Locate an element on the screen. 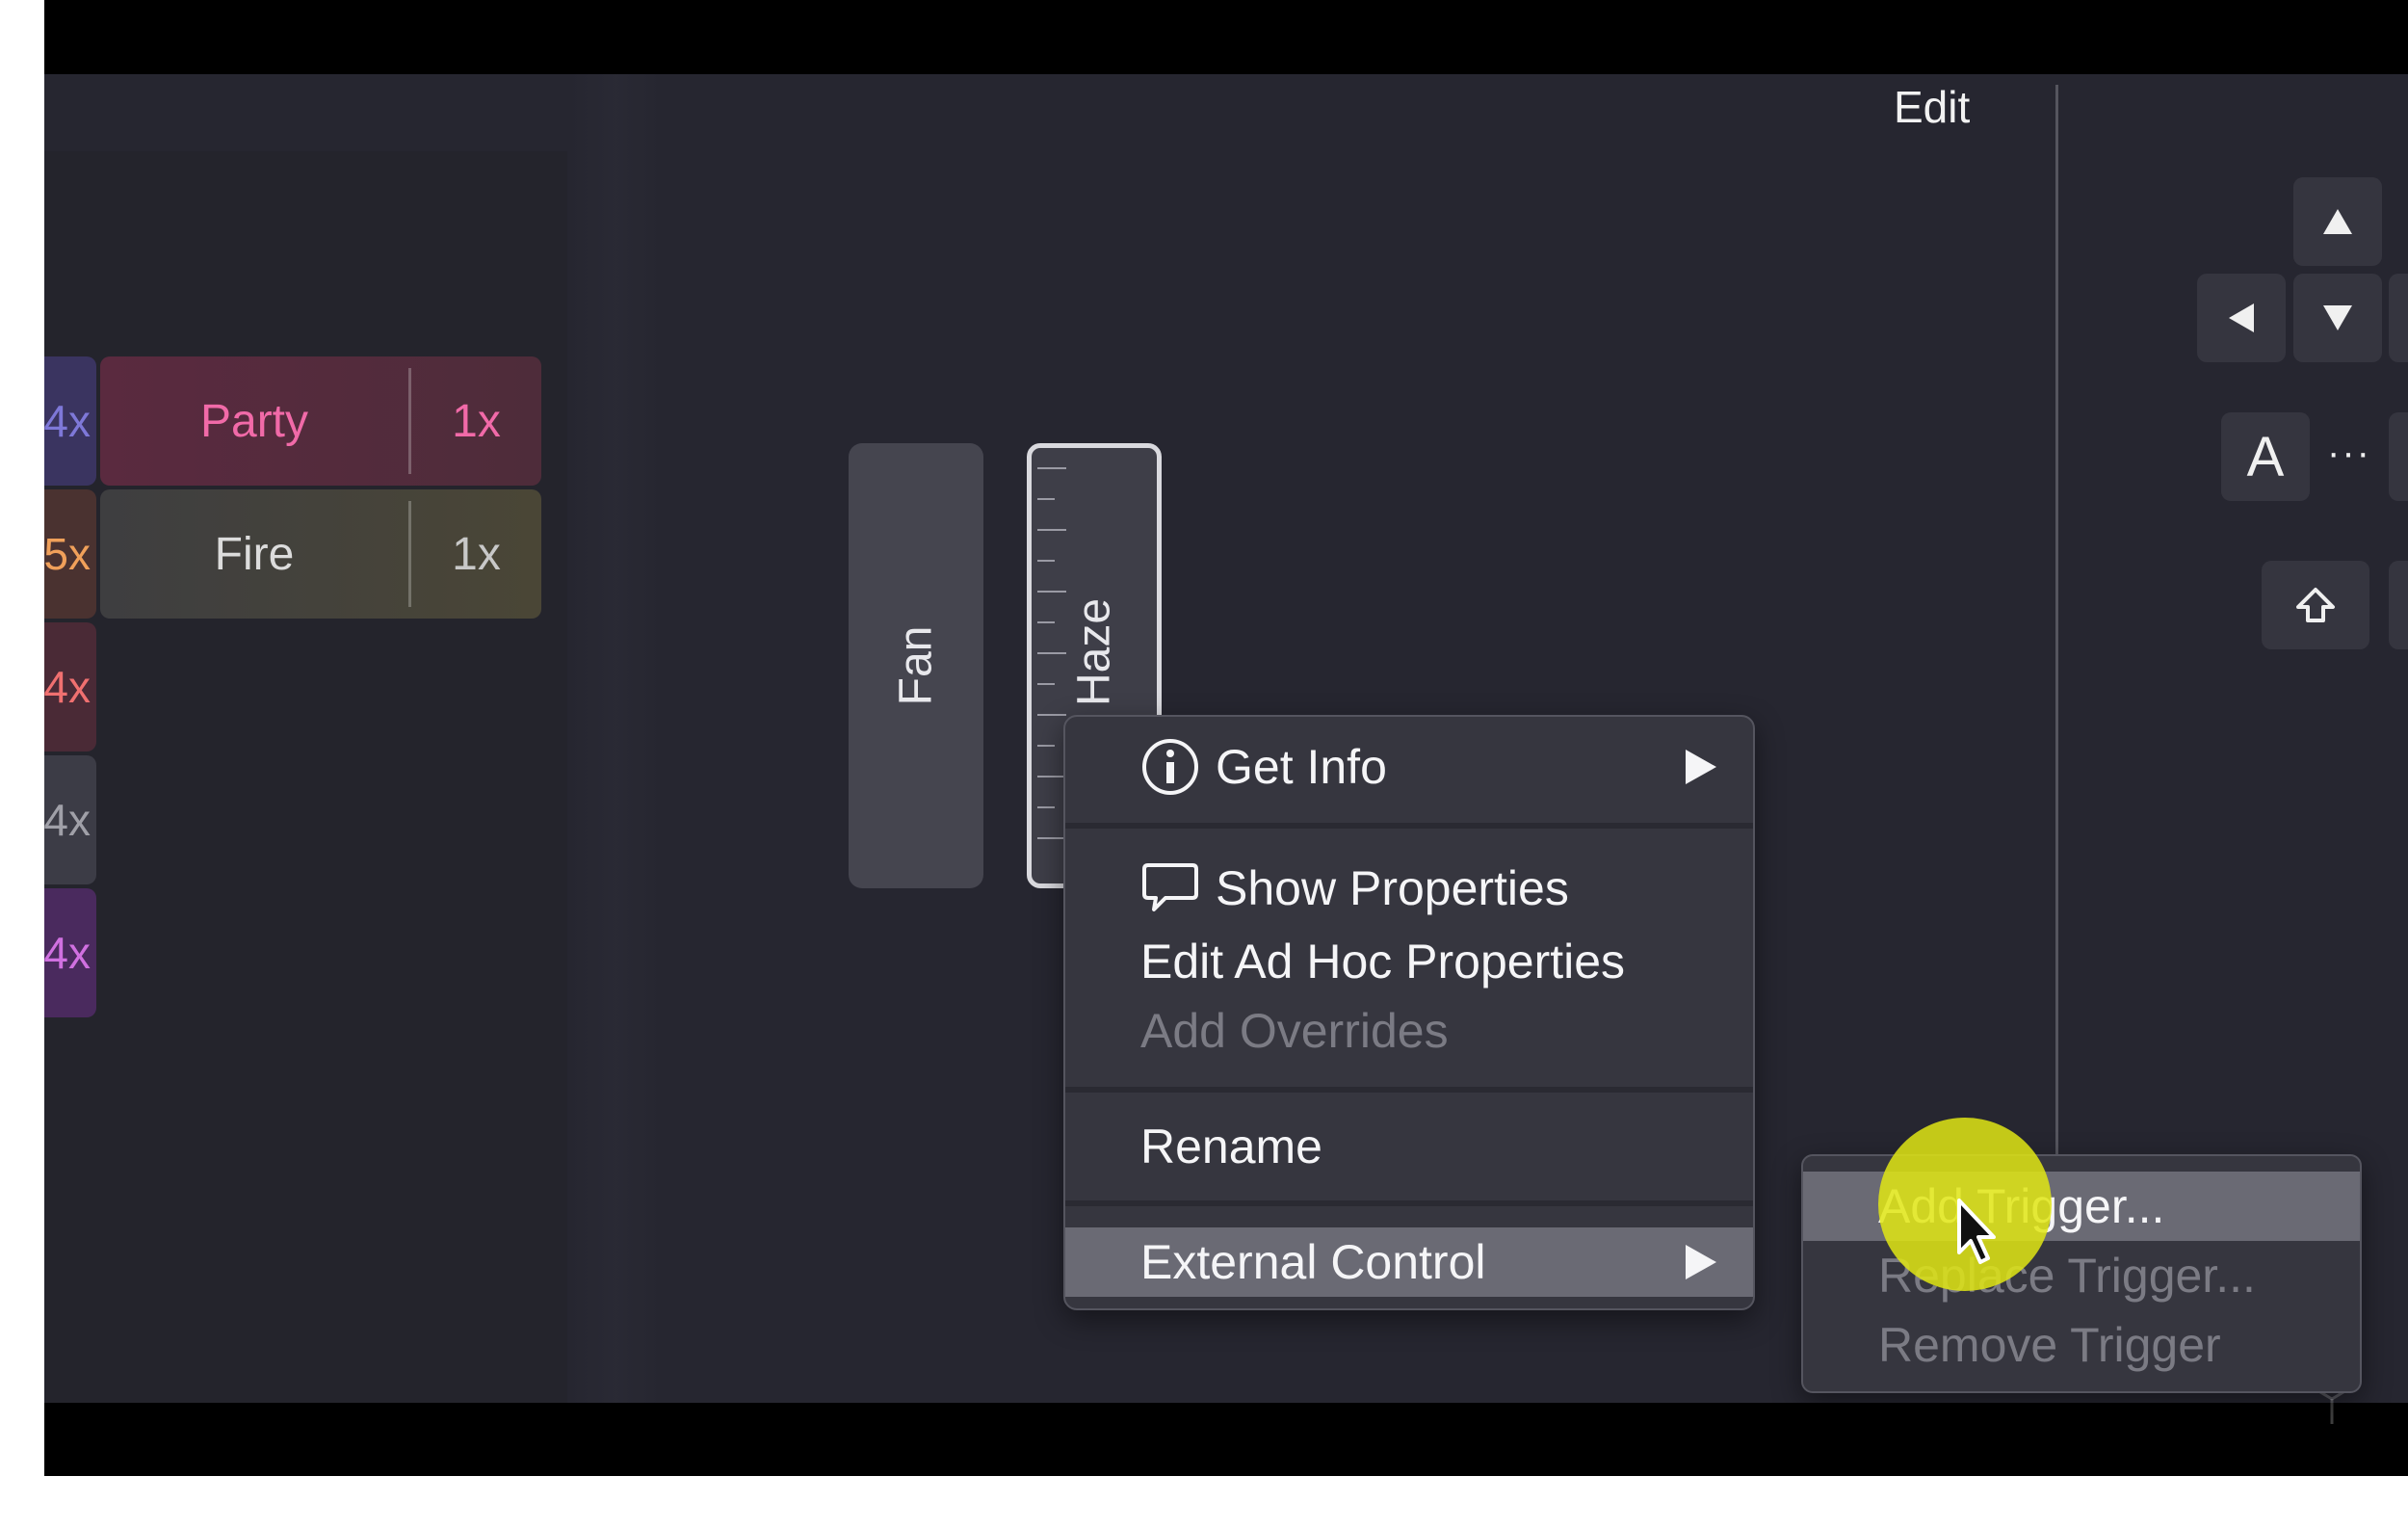 The image size is (2408, 1529). more-options-key: ··· is located at coordinates (2349, 454).